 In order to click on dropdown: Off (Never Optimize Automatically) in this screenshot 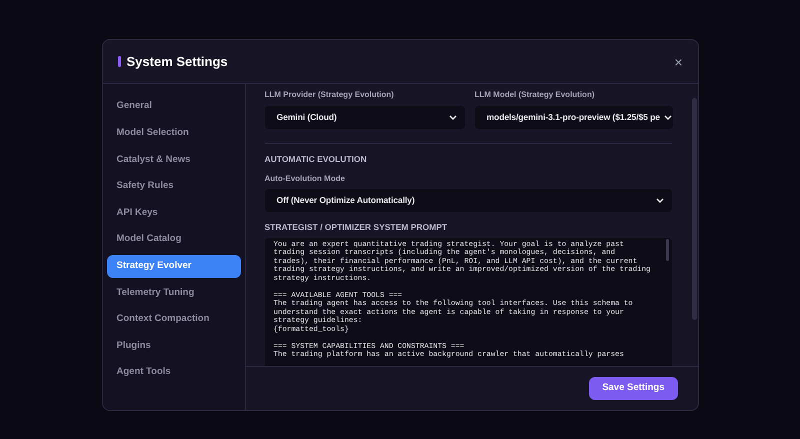, I will do `click(468, 200)`.